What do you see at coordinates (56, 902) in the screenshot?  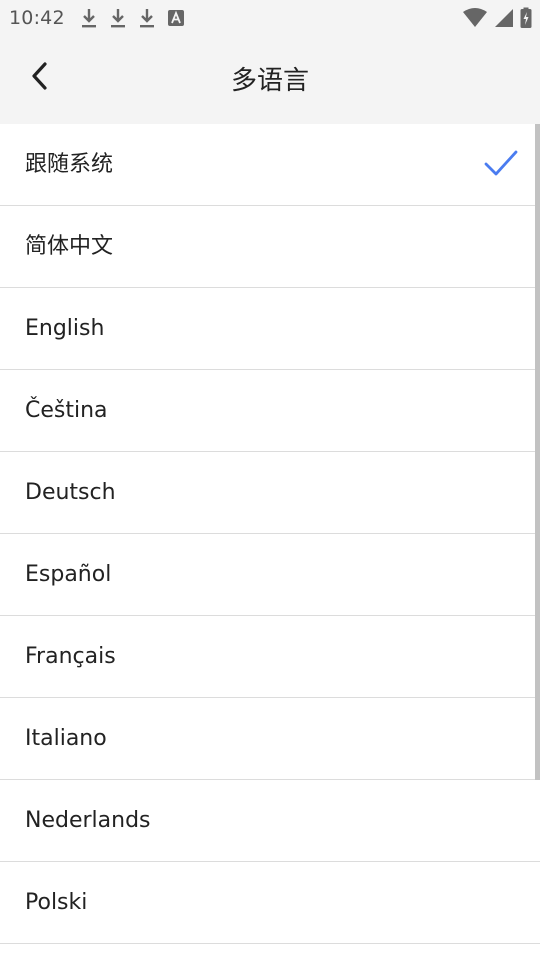 I see `language-label: Polski` at bounding box center [56, 902].